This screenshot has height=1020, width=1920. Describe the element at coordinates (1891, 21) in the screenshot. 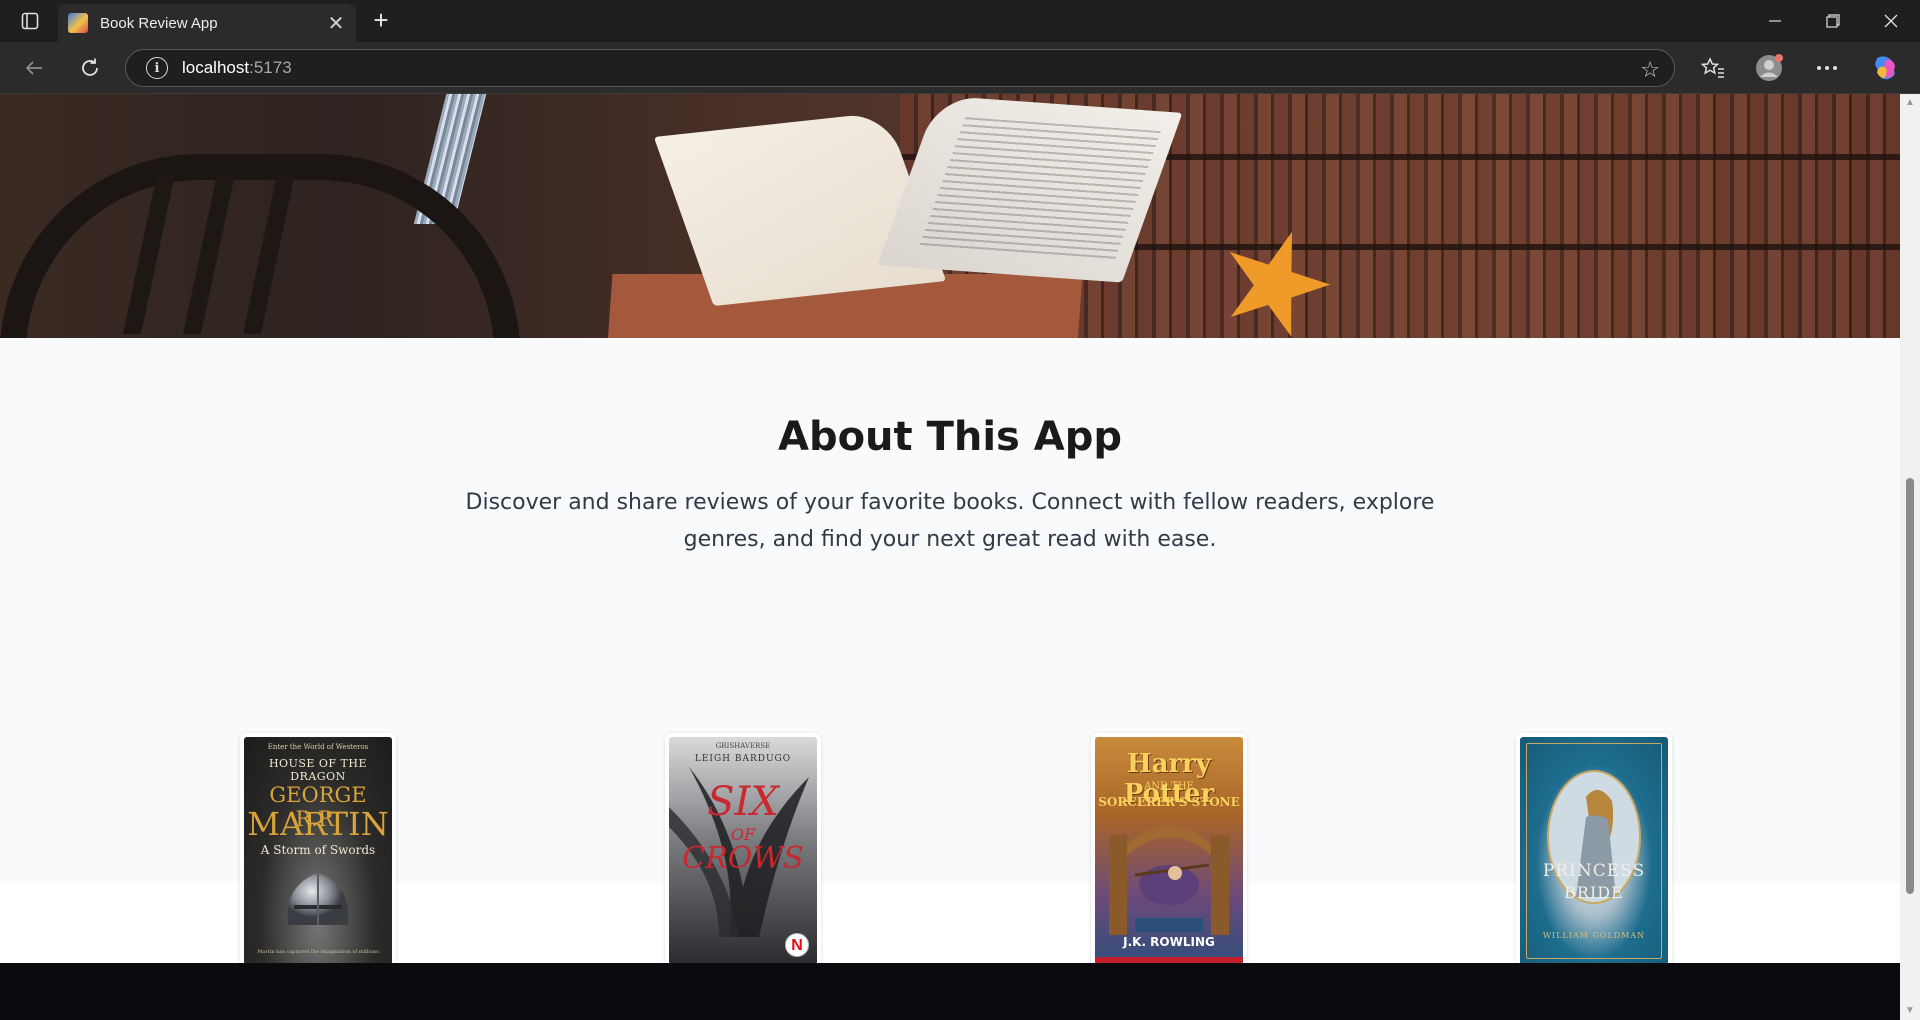

I see `close-window-icon` at that location.